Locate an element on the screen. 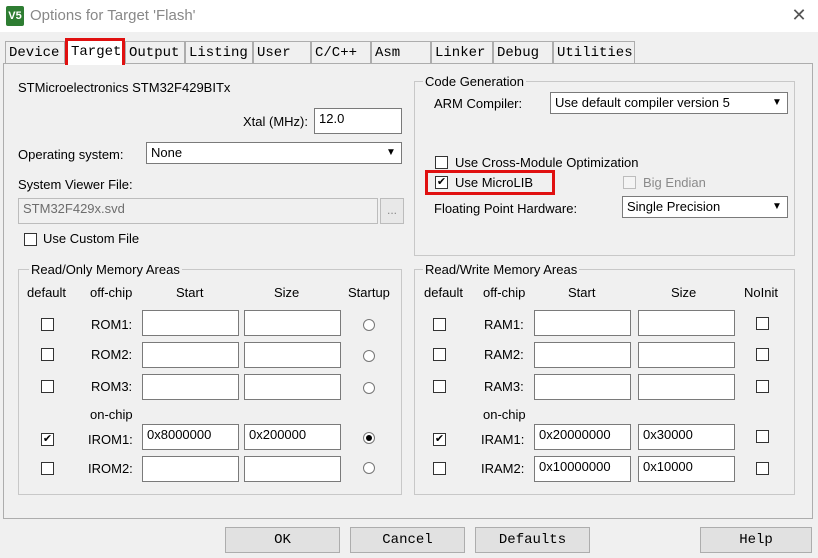  rom1-startup-radio is located at coordinates (369, 325).